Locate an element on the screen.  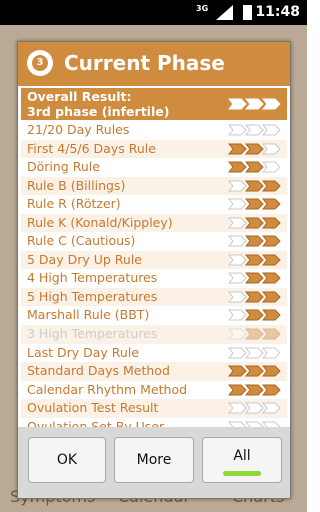
all-active-indicator is located at coordinates (242, 473).